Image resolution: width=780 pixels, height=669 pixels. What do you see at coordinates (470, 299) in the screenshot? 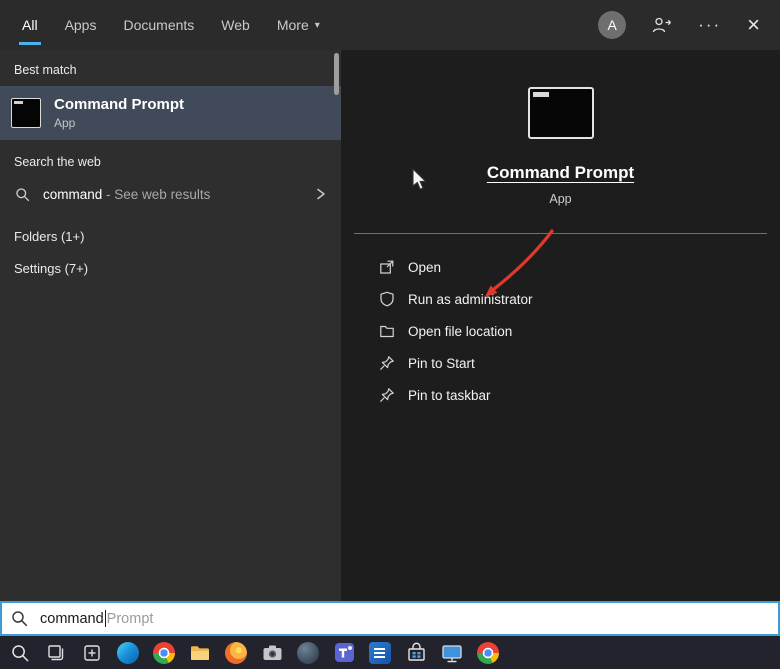
I see `action-run-as-administrator-label: Run as administrator` at bounding box center [470, 299].